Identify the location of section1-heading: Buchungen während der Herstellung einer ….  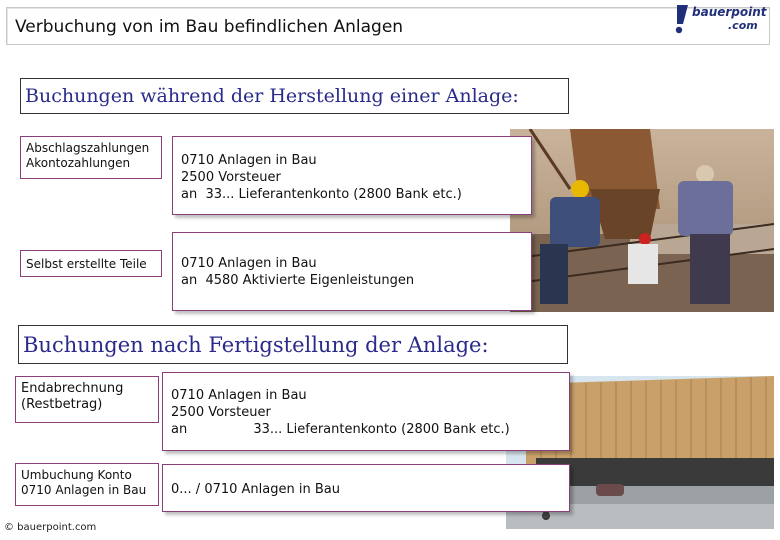
(294, 96).